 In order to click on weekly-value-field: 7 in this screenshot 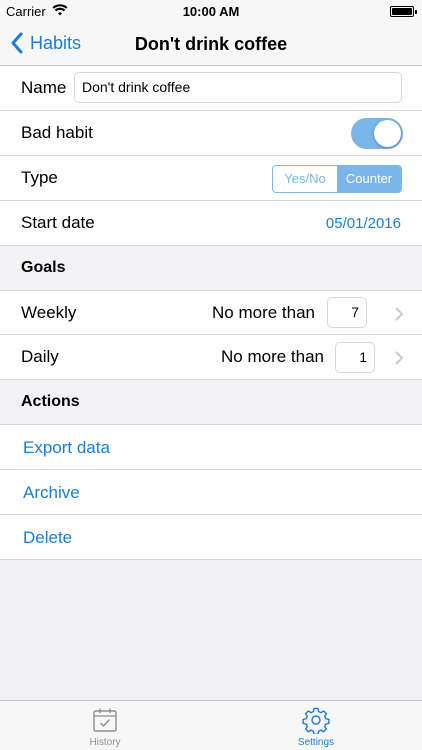, I will do `click(347, 312)`.